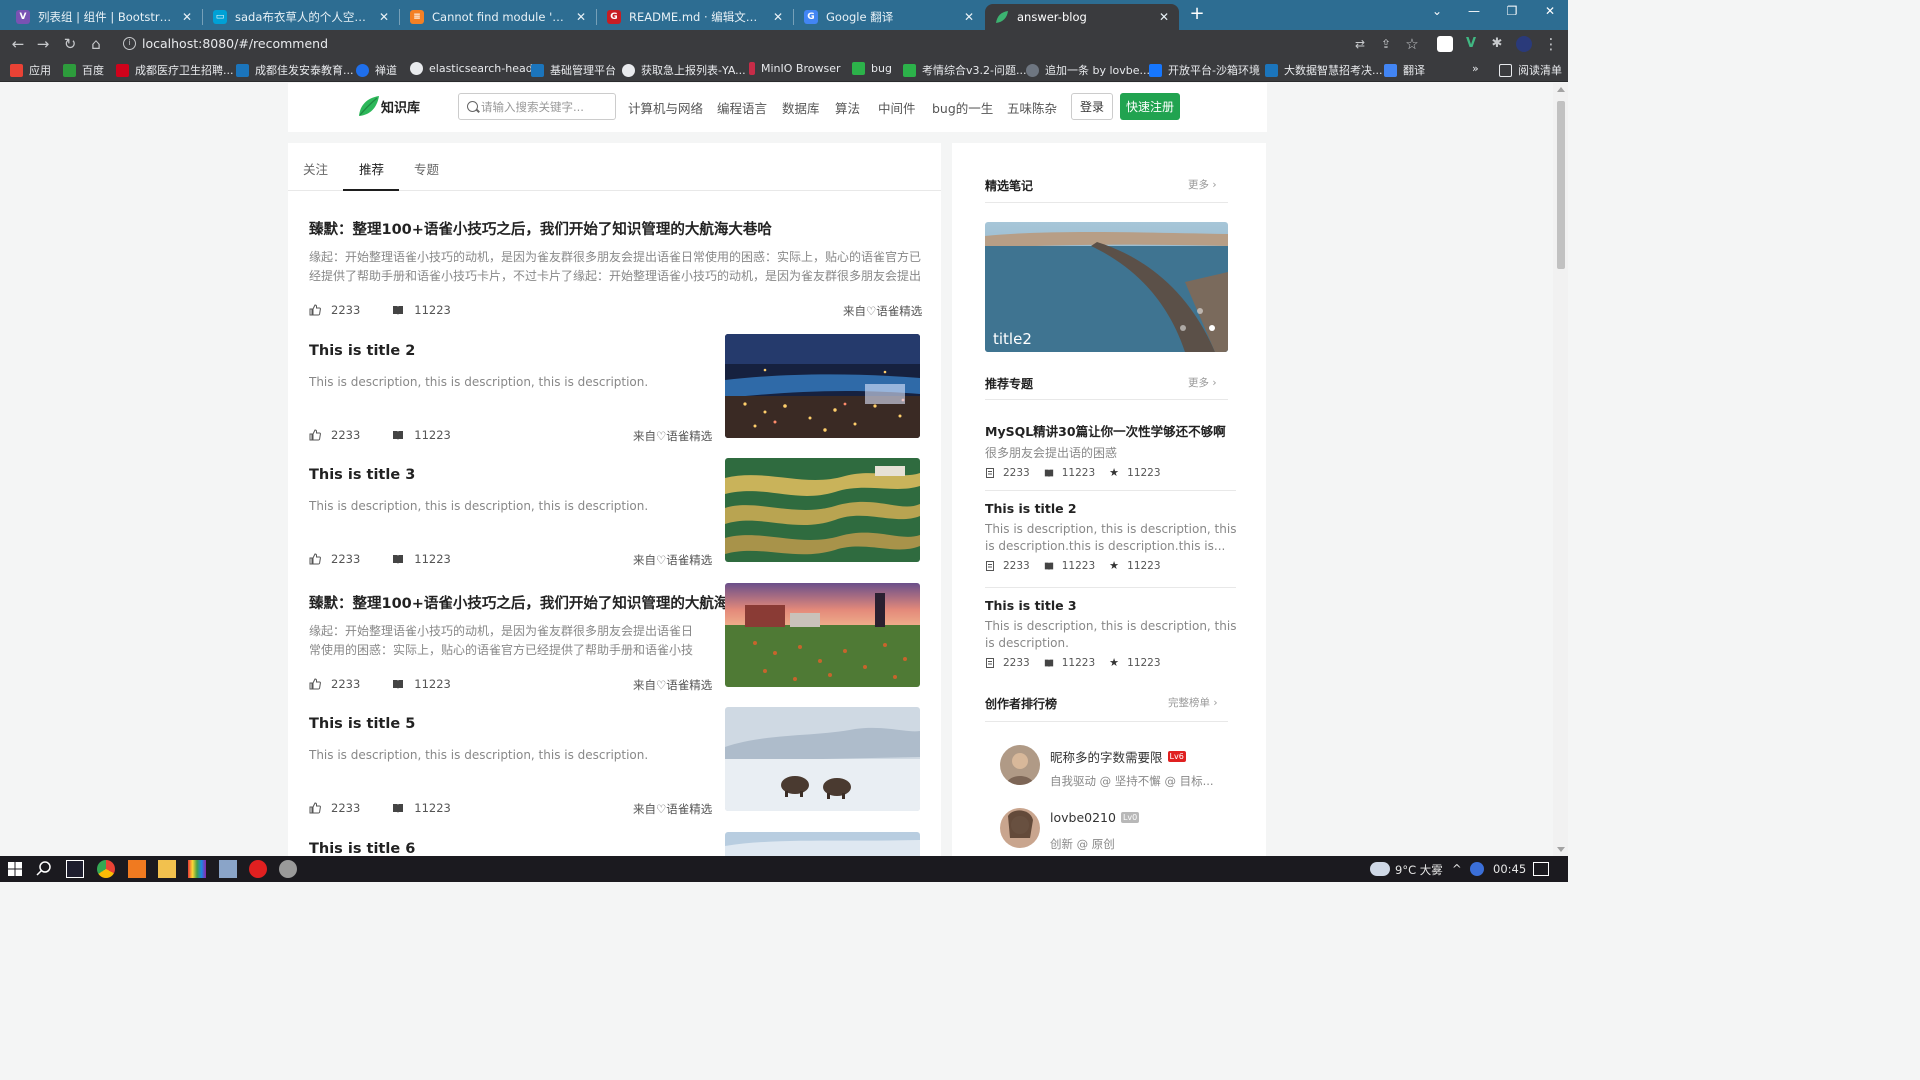 The height and width of the screenshot is (1080, 1920). I want to click on tray-chevron-icon: ^, so click(1457, 869).